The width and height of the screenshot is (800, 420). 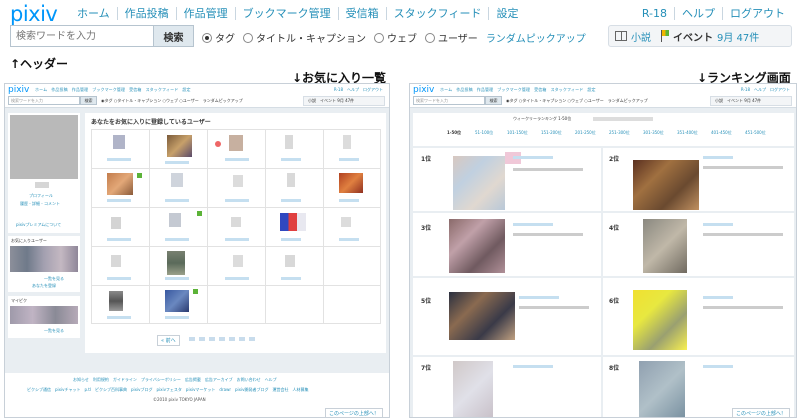 What do you see at coordinates (34, 14) in the screenshot?
I see `pixiv-logo: pixiv` at bounding box center [34, 14].